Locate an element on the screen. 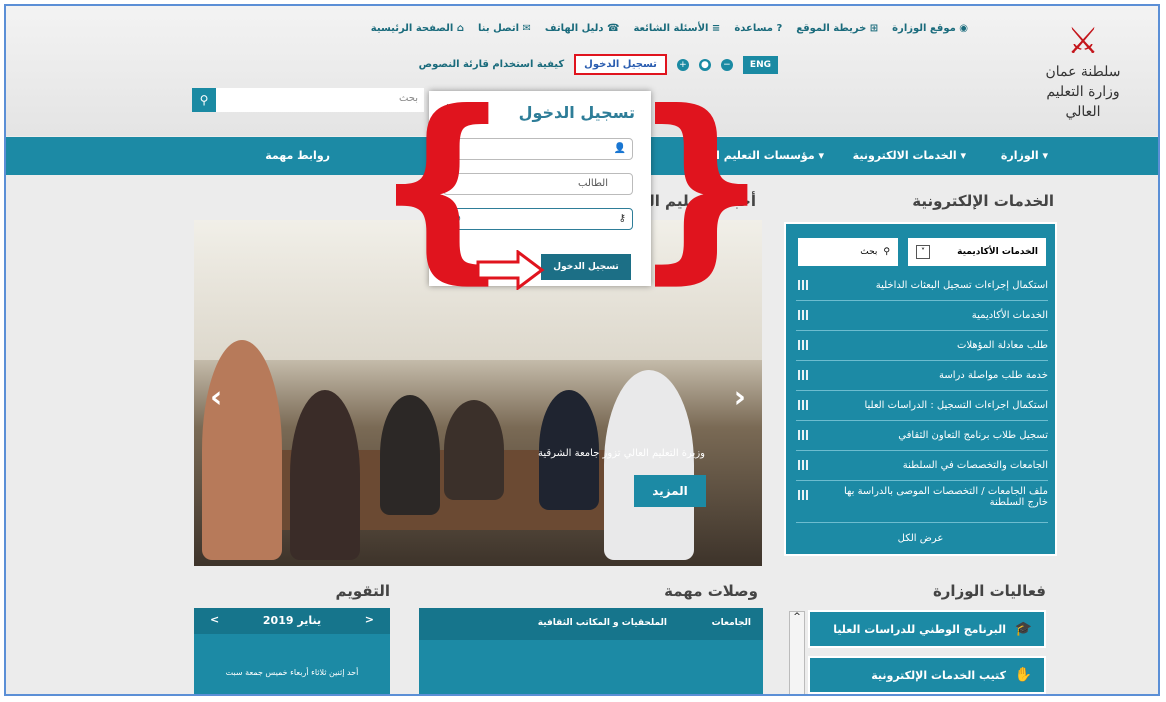 Image resolution: width=1166 pixels, height=702 pixels. calendar-month: يناير 2019 is located at coordinates (292, 620).